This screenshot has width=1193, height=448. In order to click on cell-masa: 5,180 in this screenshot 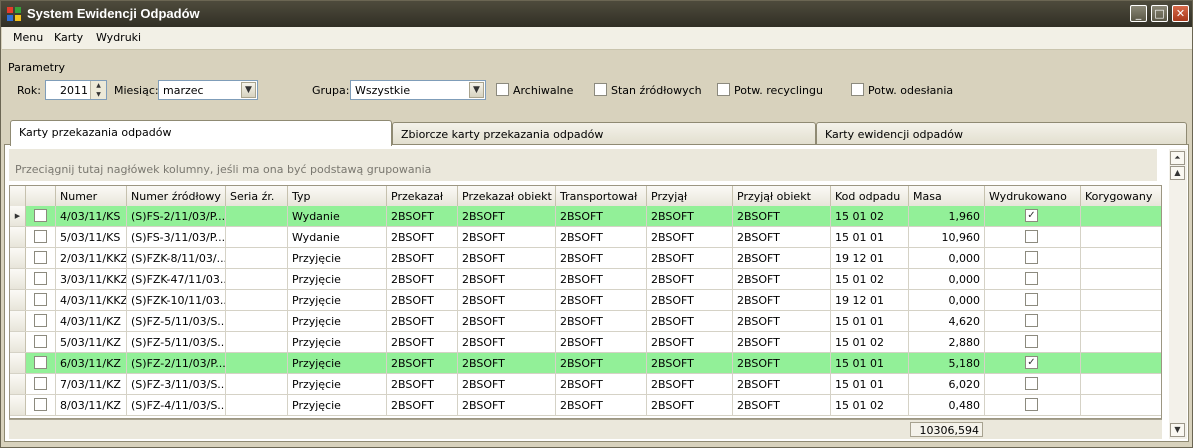, I will do `click(947, 363)`.